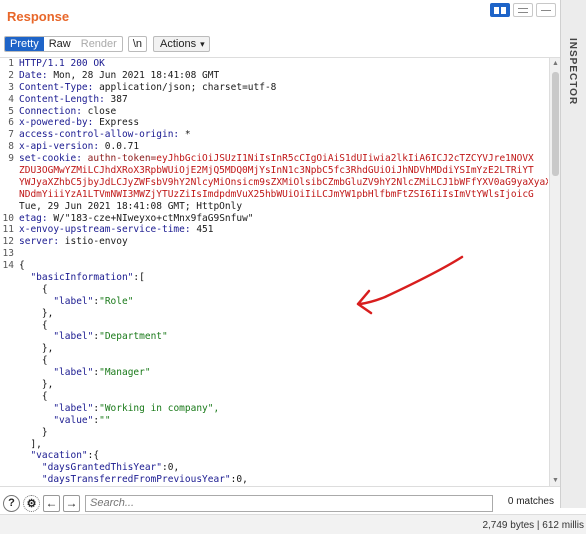 This screenshot has height=534, width=586. I want to click on line-number: 4, so click(11, 99).